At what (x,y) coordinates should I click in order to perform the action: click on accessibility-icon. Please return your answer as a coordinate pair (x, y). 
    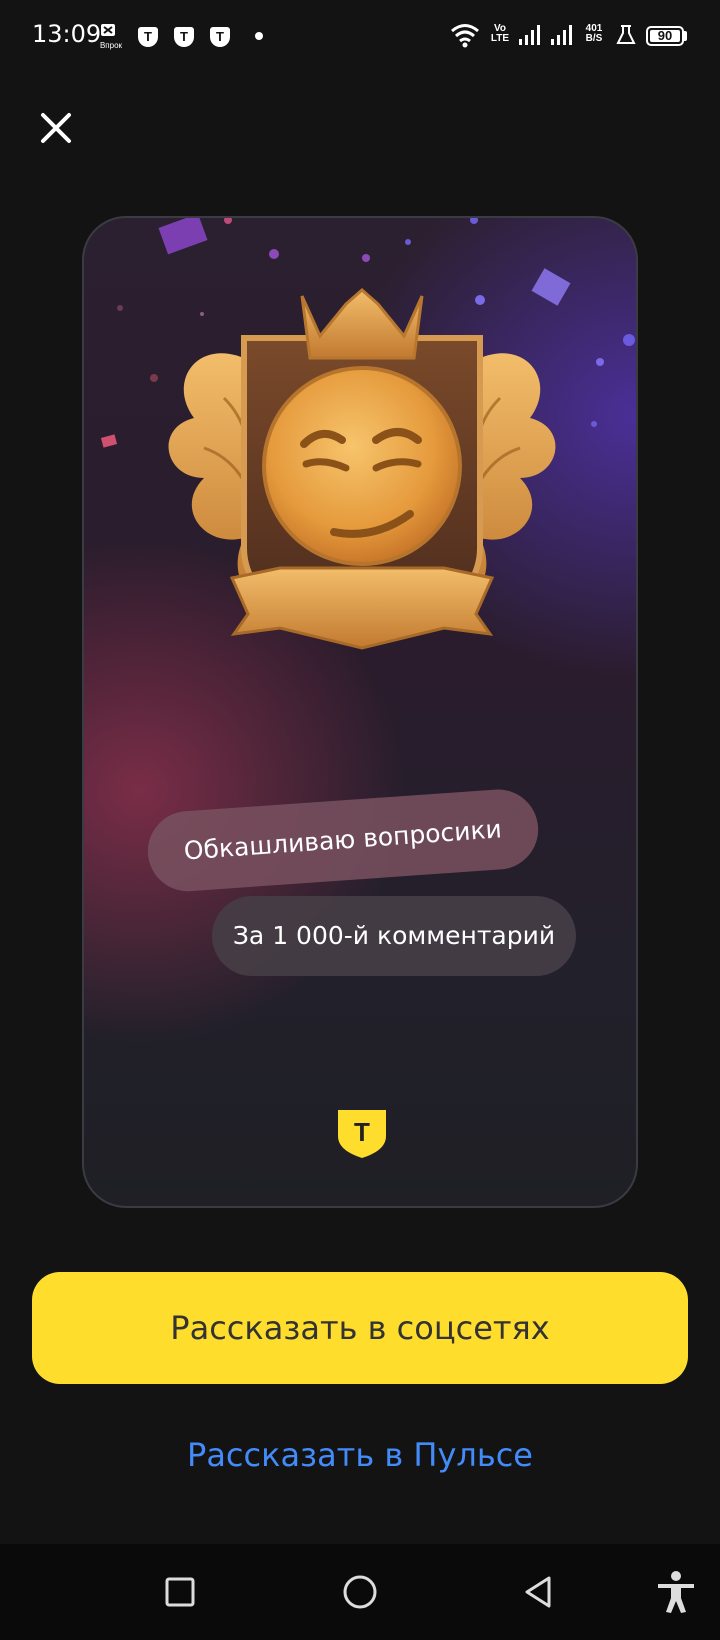
    Looking at the image, I should click on (676, 1592).